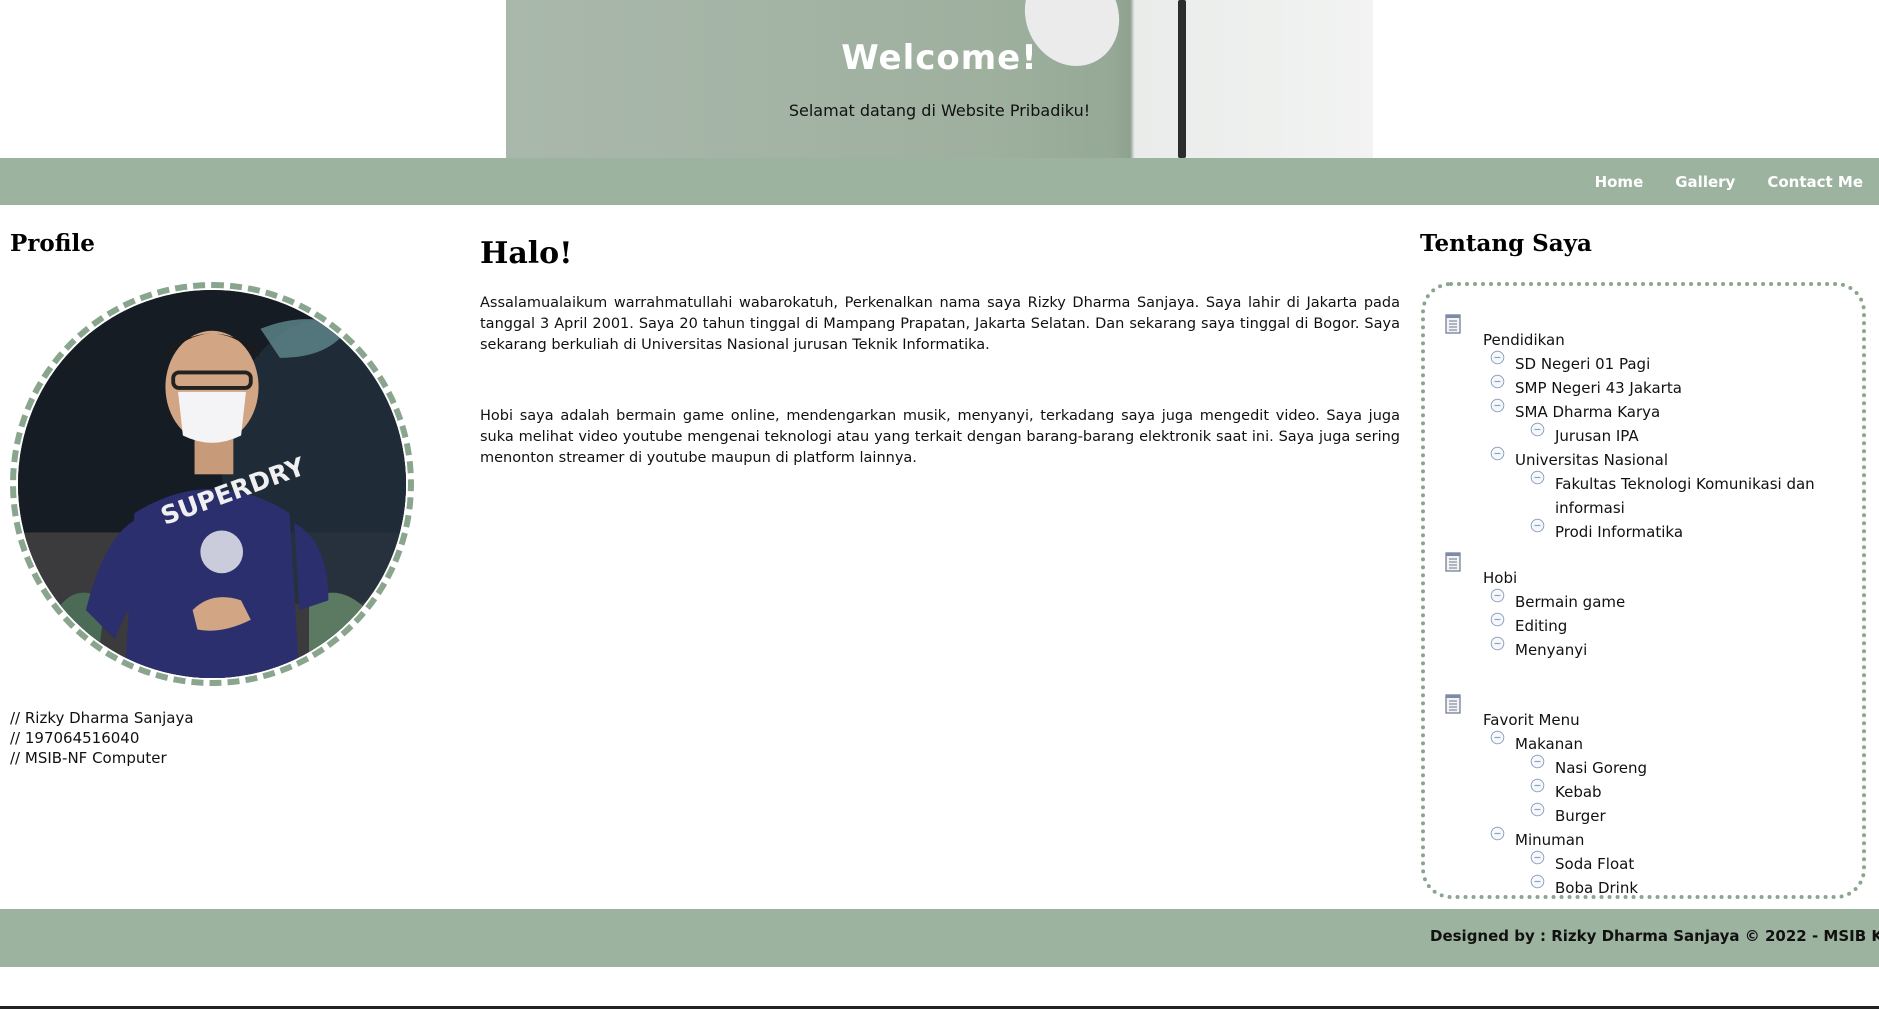 The image size is (1879, 1009). I want to click on profile-photo: SUPERDRY, so click(212, 484).